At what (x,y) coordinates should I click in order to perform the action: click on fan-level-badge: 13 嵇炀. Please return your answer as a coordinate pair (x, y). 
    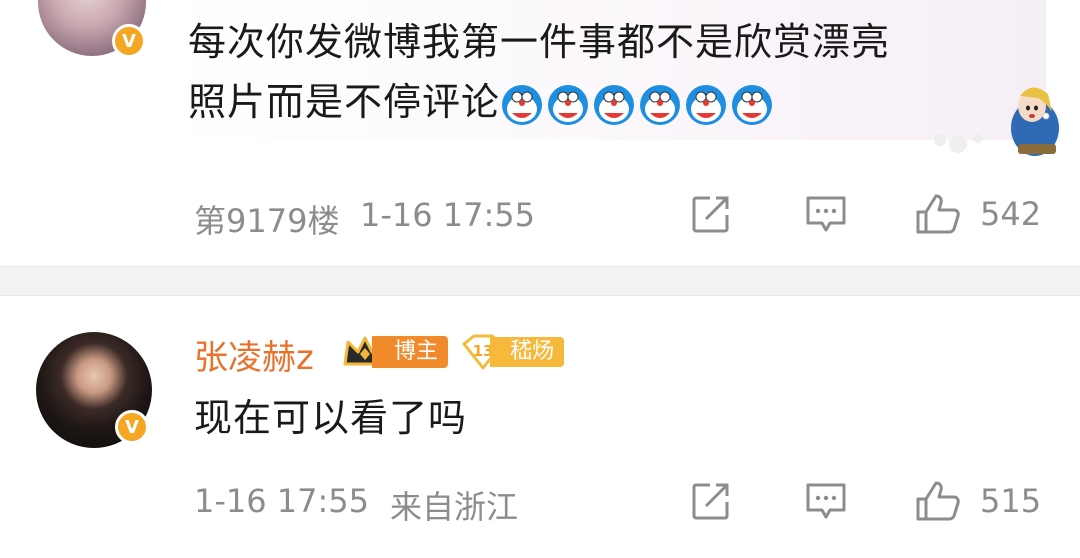
    Looking at the image, I should click on (513, 352).